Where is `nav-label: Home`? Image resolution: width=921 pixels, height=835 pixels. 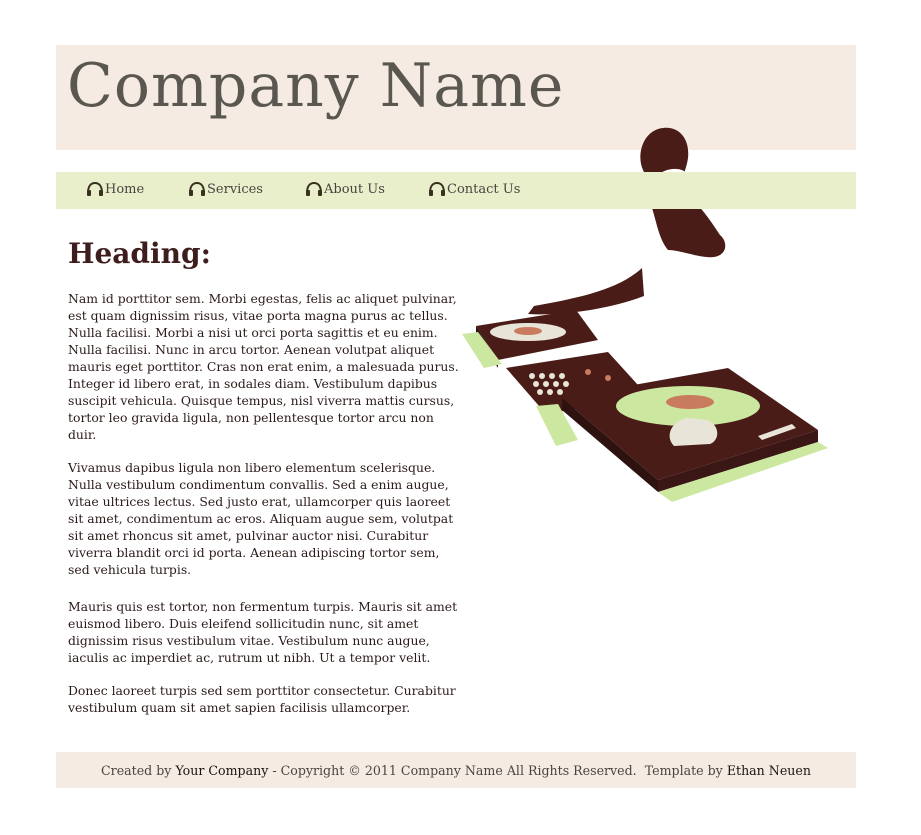 nav-label: Home is located at coordinates (125, 189).